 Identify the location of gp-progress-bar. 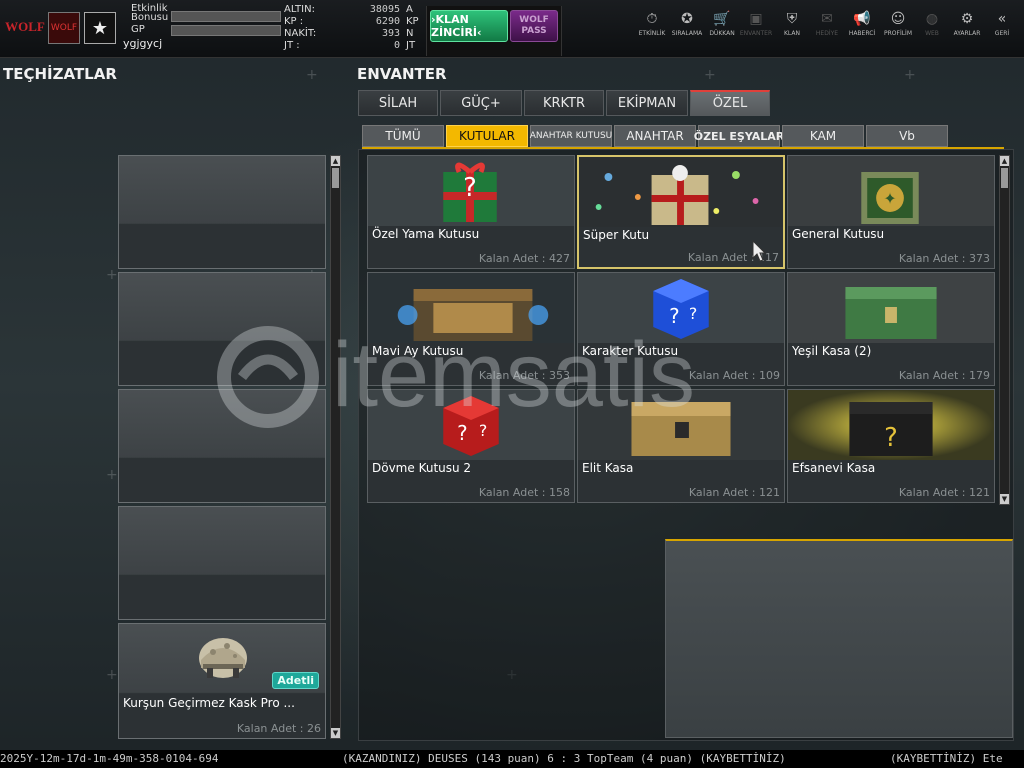
(226, 30).